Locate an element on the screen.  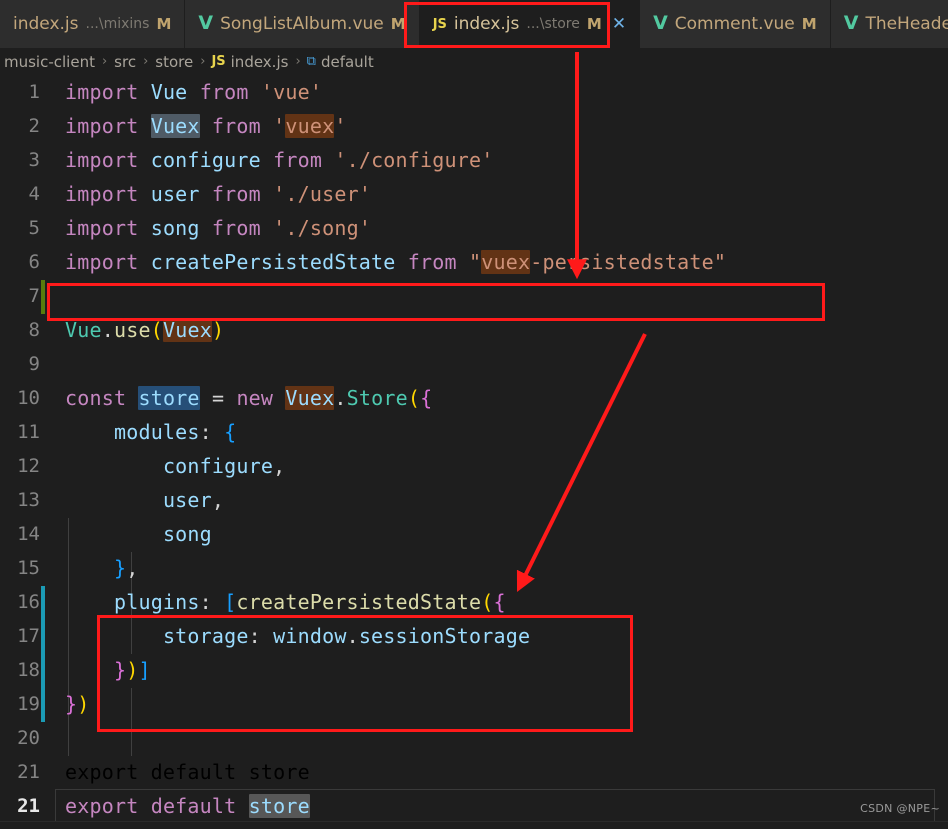
line-number: 20 is located at coordinates (28, 738).